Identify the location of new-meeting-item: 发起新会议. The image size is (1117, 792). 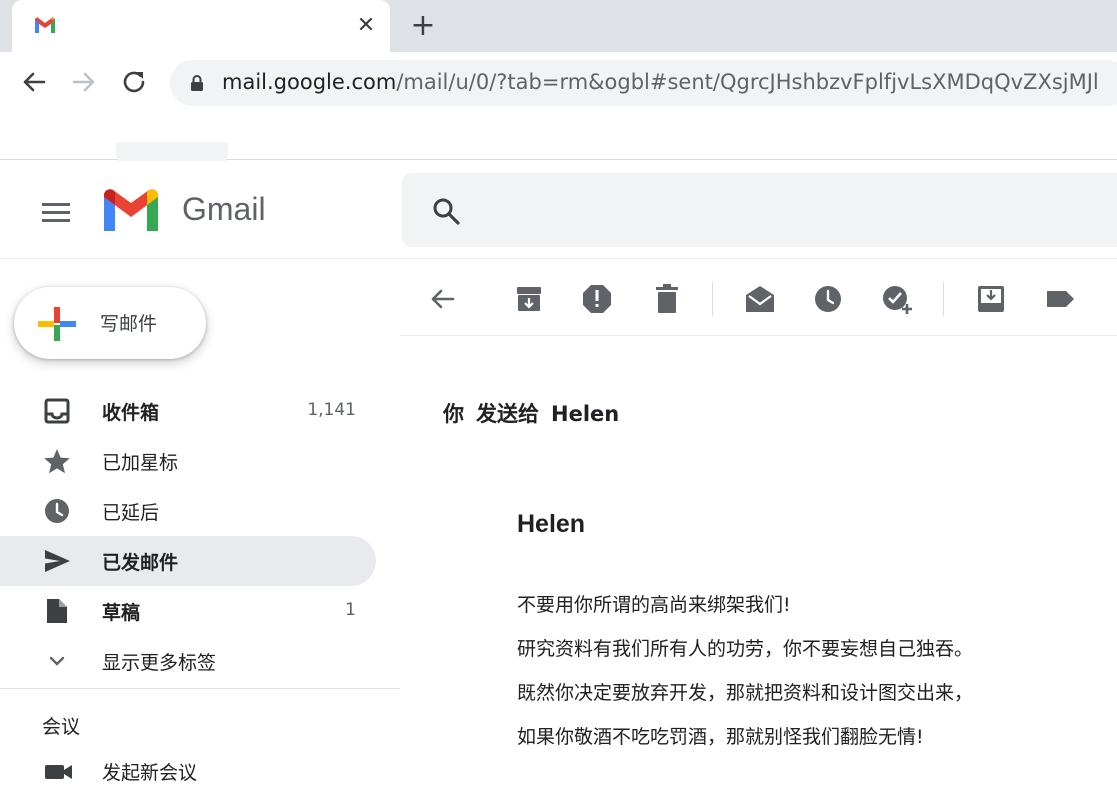
(188, 772).